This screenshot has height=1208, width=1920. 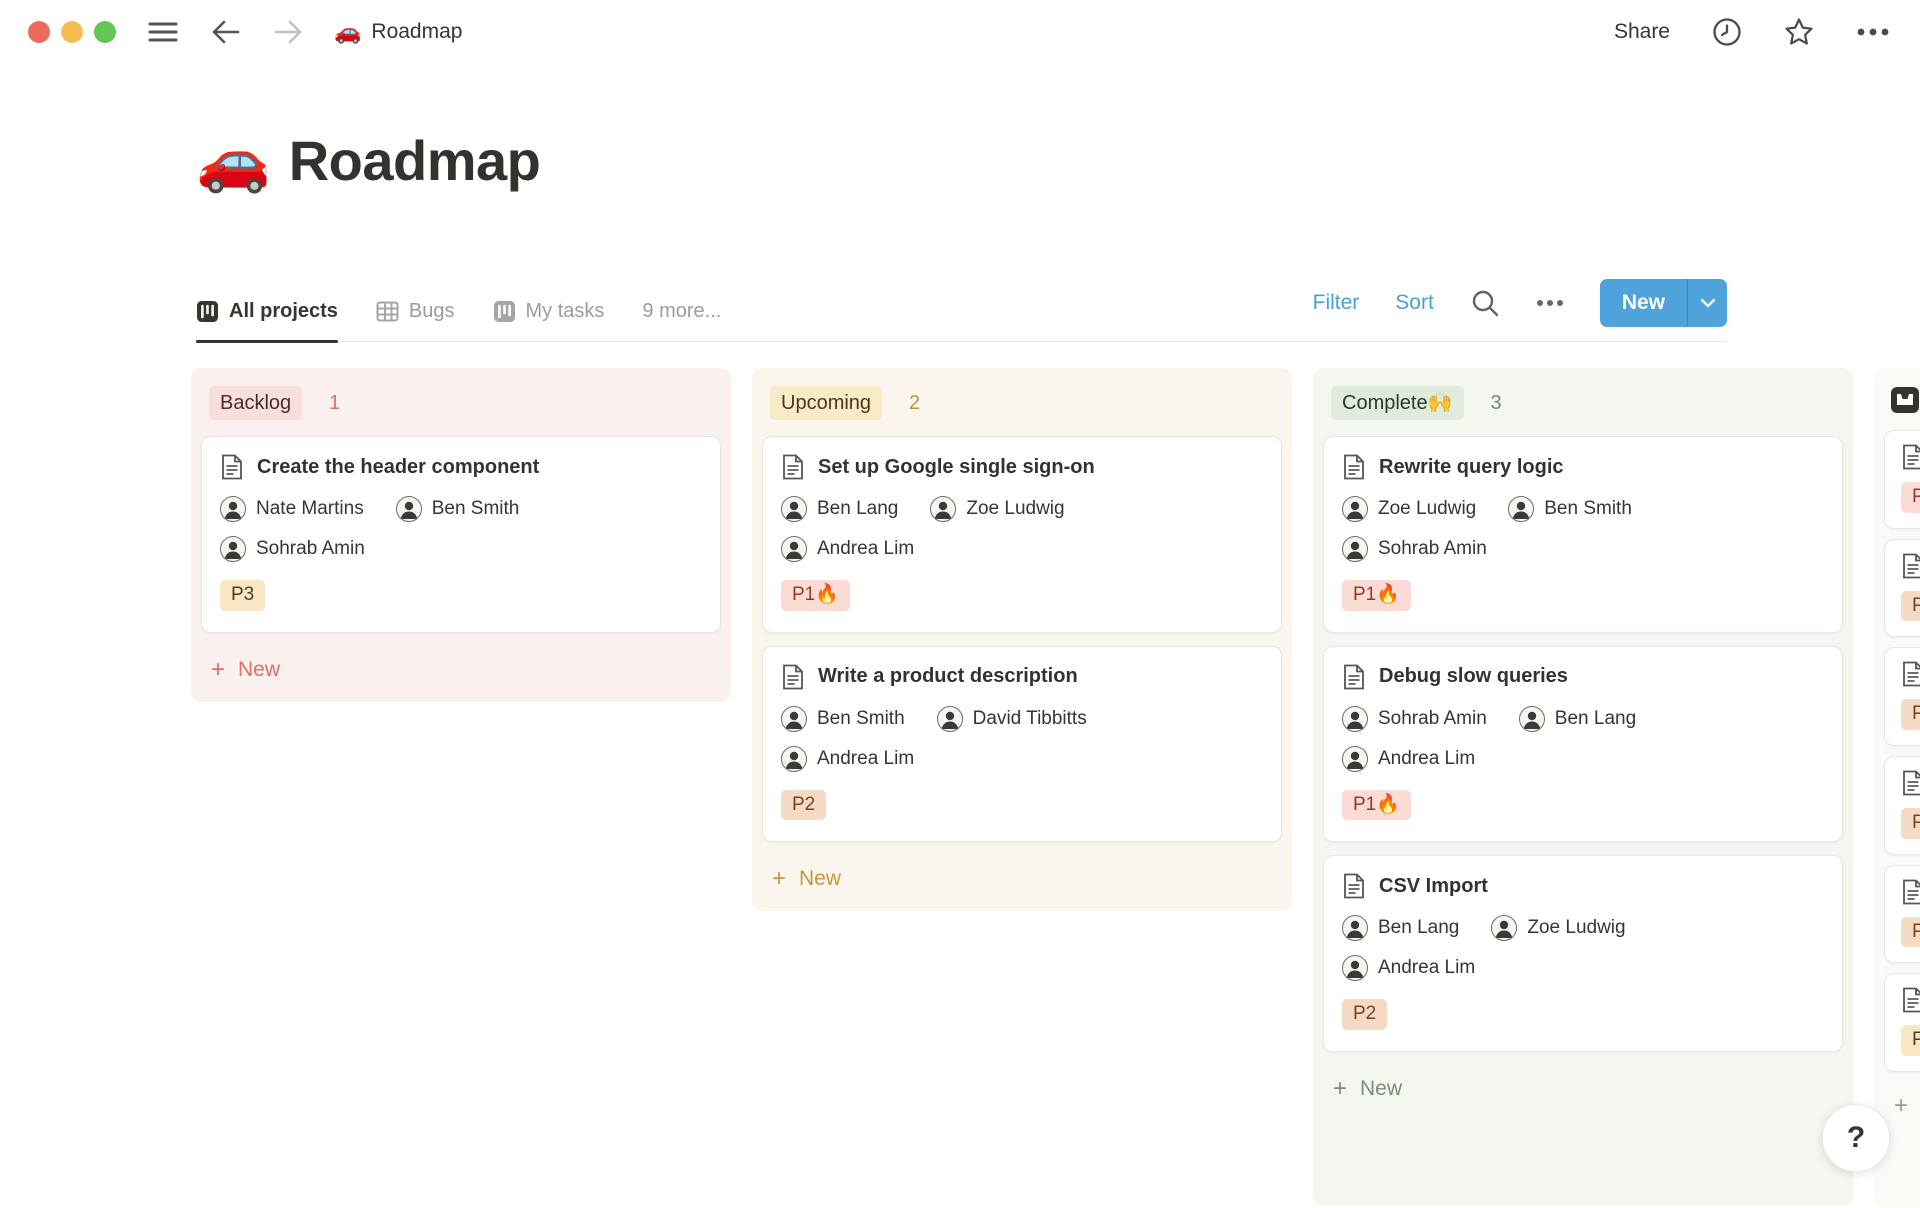 What do you see at coordinates (163, 32) in the screenshot?
I see `sidebar-menu-icon` at bounding box center [163, 32].